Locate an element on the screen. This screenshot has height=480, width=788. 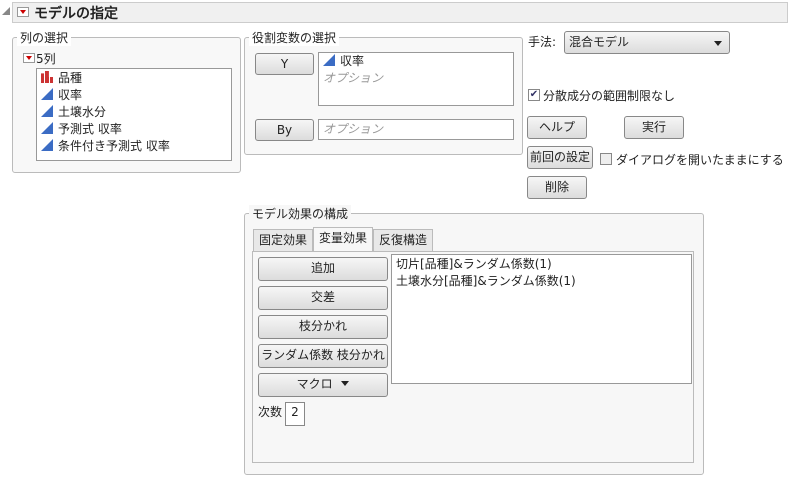
nest-button: 枝分かれ is located at coordinates (323, 327).